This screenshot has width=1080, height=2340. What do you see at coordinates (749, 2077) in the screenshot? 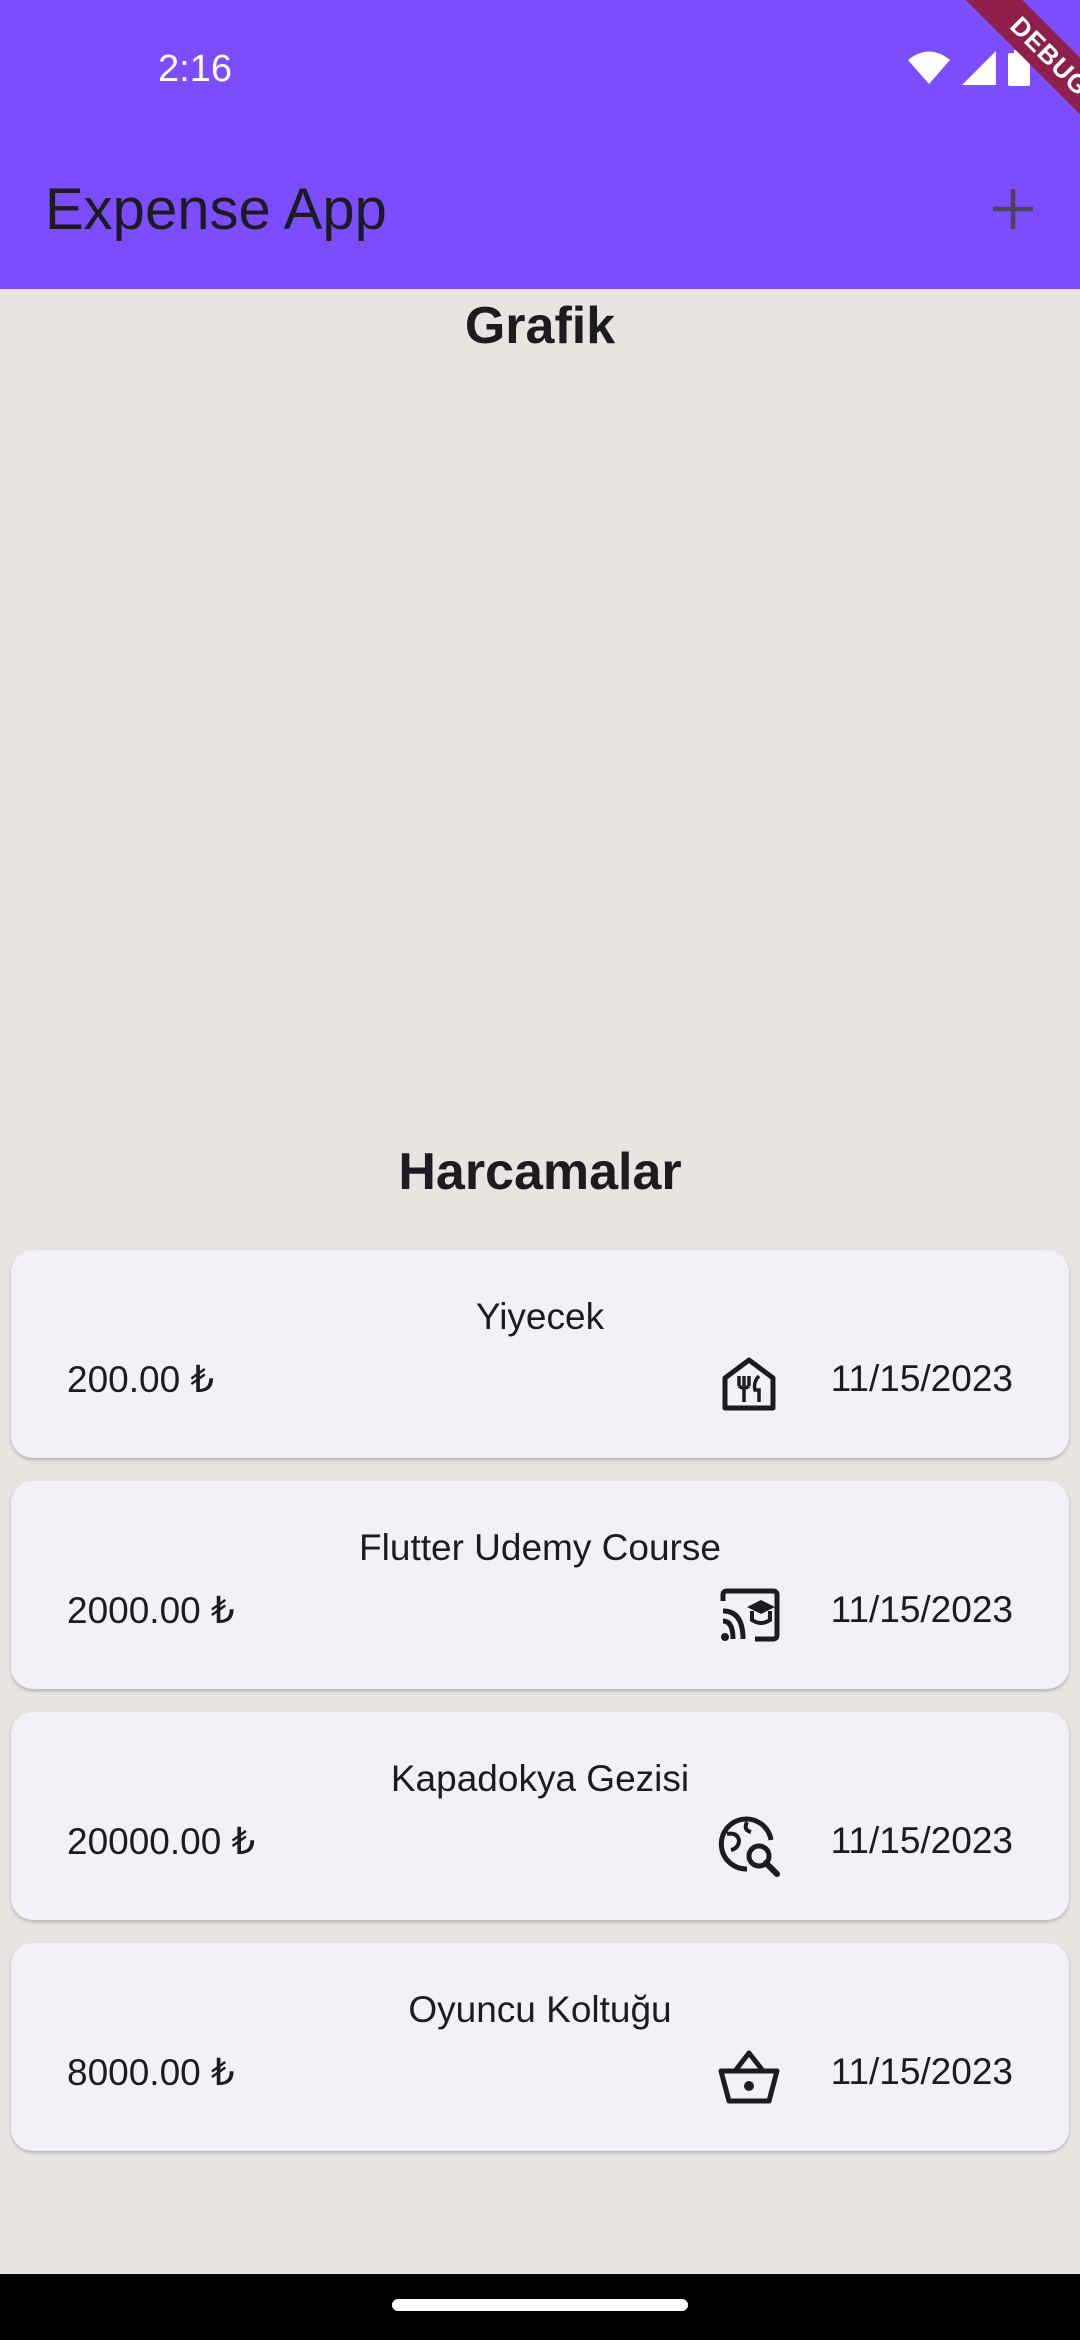
I see `shopping-basket-icon` at bounding box center [749, 2077].